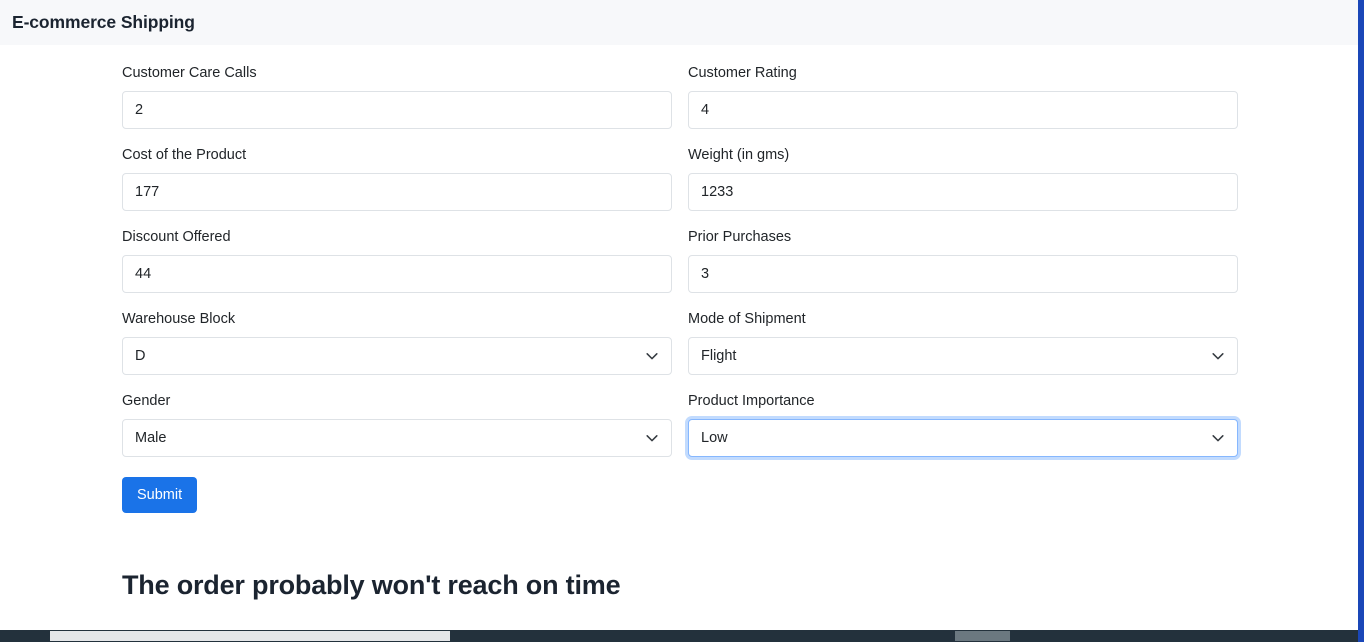  I want to click on cost-of-the-product-input, so click(397, 192).